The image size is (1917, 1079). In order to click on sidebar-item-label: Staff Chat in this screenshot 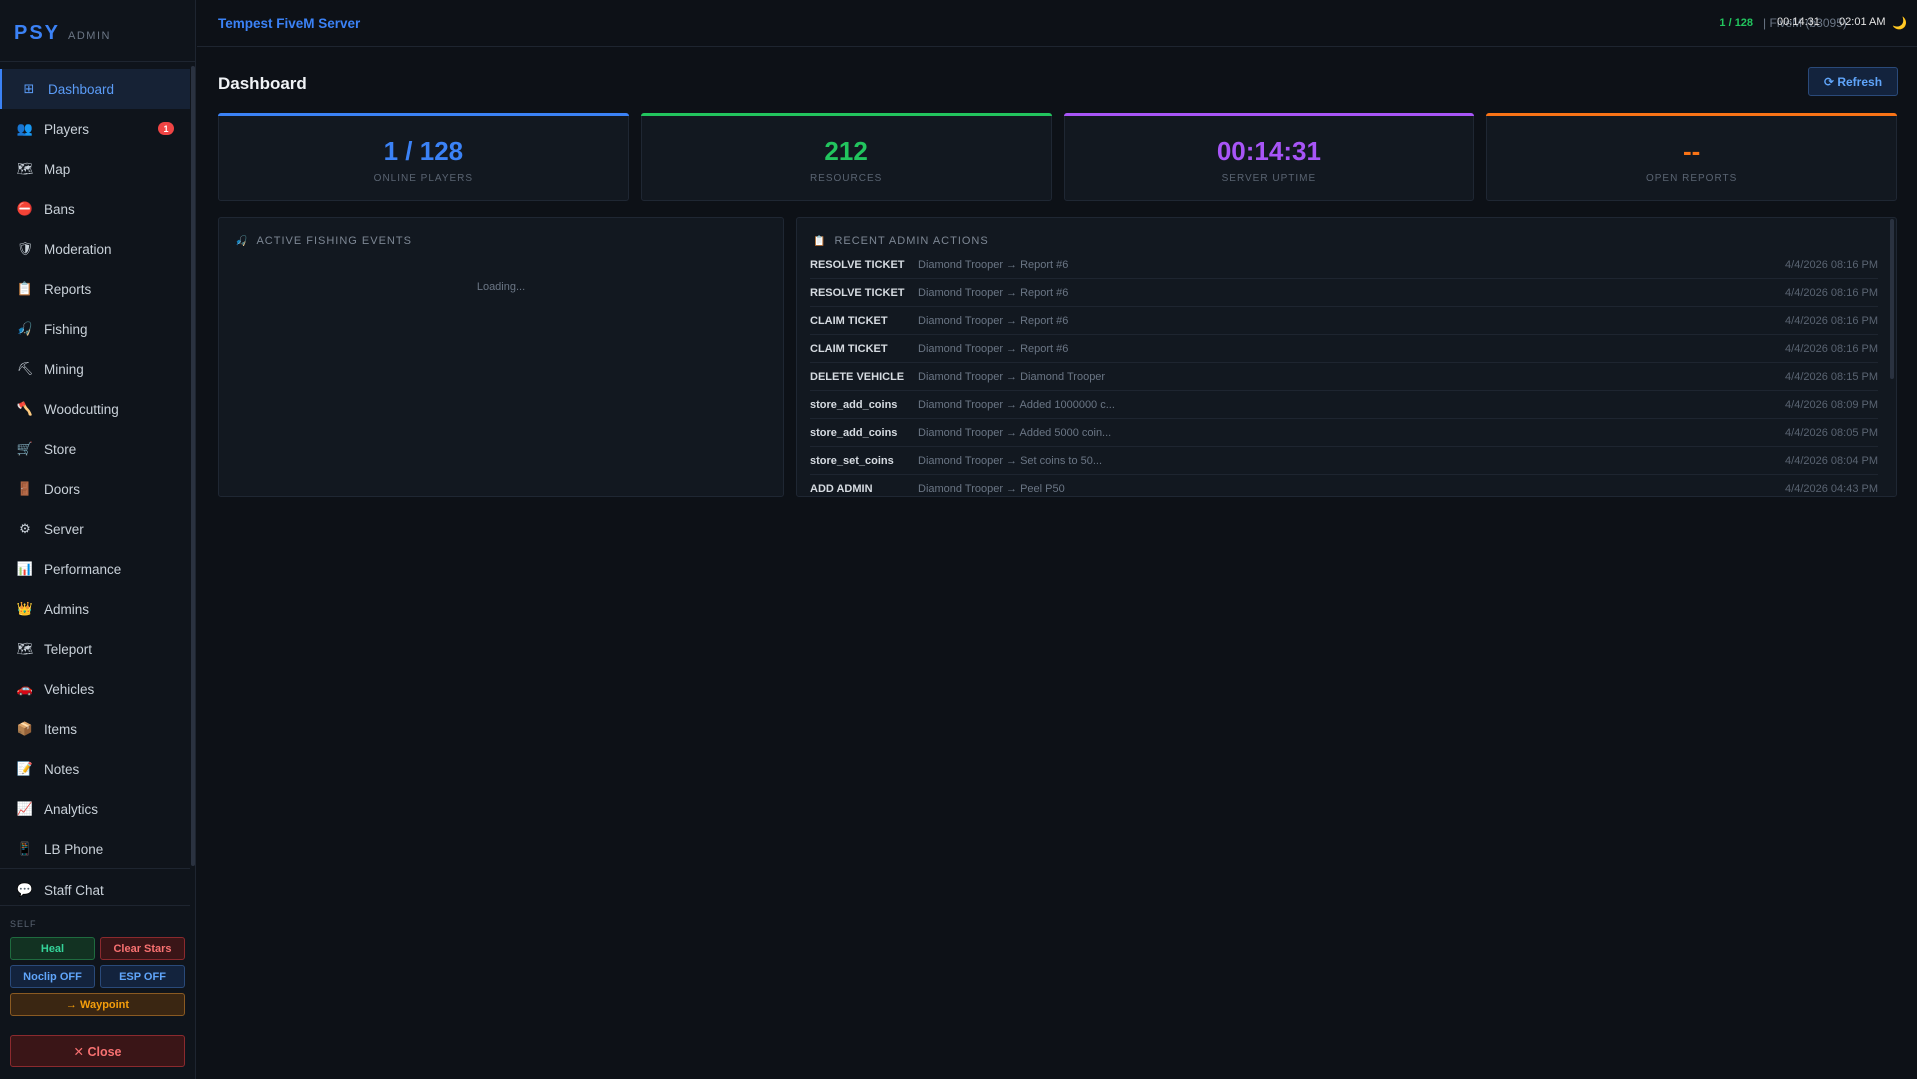, I will do `click(74, 890)`.